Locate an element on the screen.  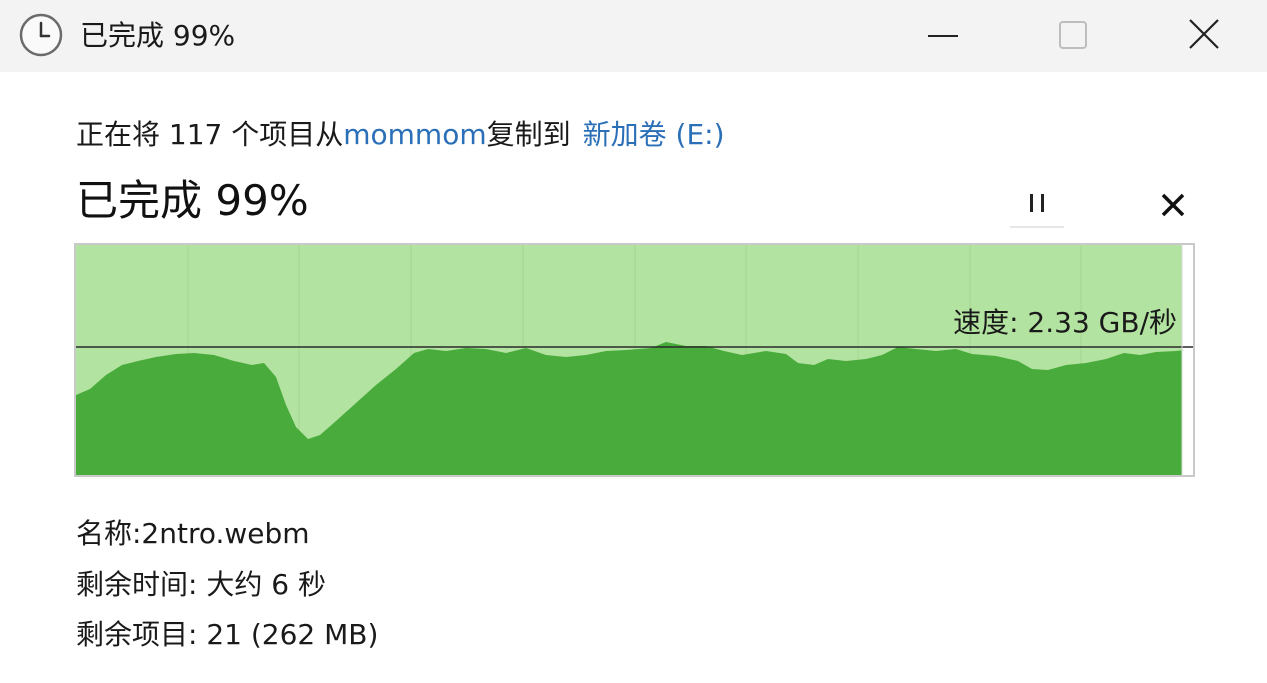
progress-status: 已完成 99% is located at coordinates (192, 200).